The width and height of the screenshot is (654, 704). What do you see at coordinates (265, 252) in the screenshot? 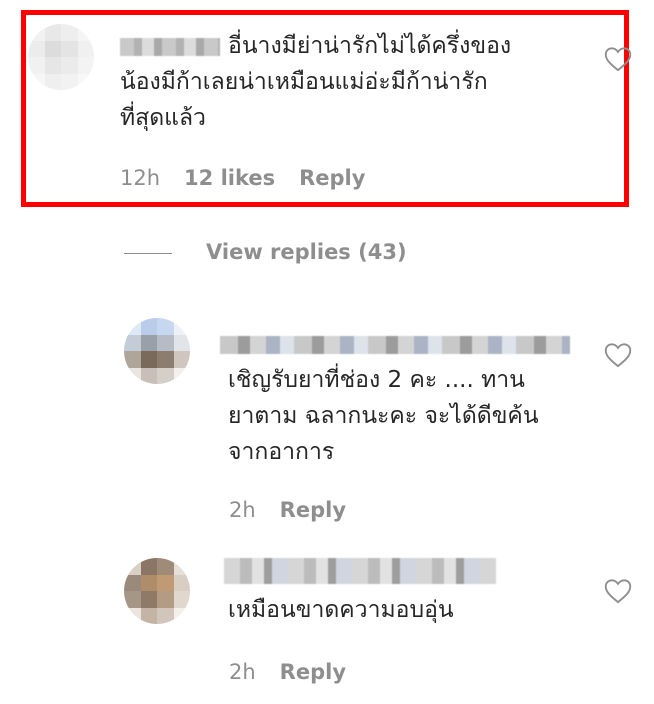
I see `view-replies-button: View replies (43)` at bounding box center [265, 252].